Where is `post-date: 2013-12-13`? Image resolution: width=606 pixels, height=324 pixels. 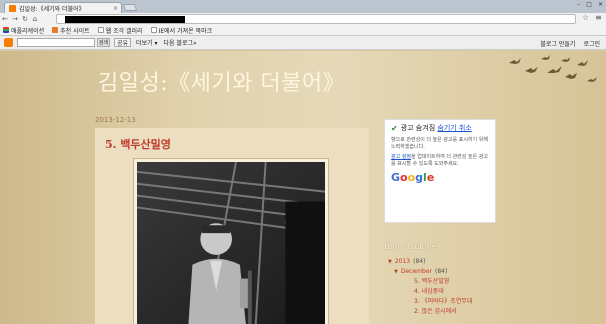 post-date: 2013-12-13 is located at coordinates (115, 120).